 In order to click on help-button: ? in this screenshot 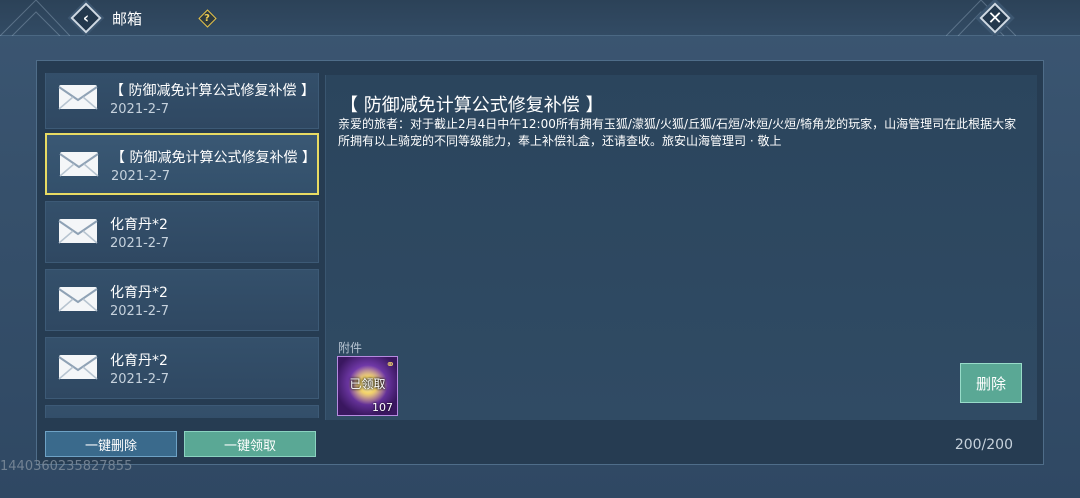, I will do `click(207, 18)`.